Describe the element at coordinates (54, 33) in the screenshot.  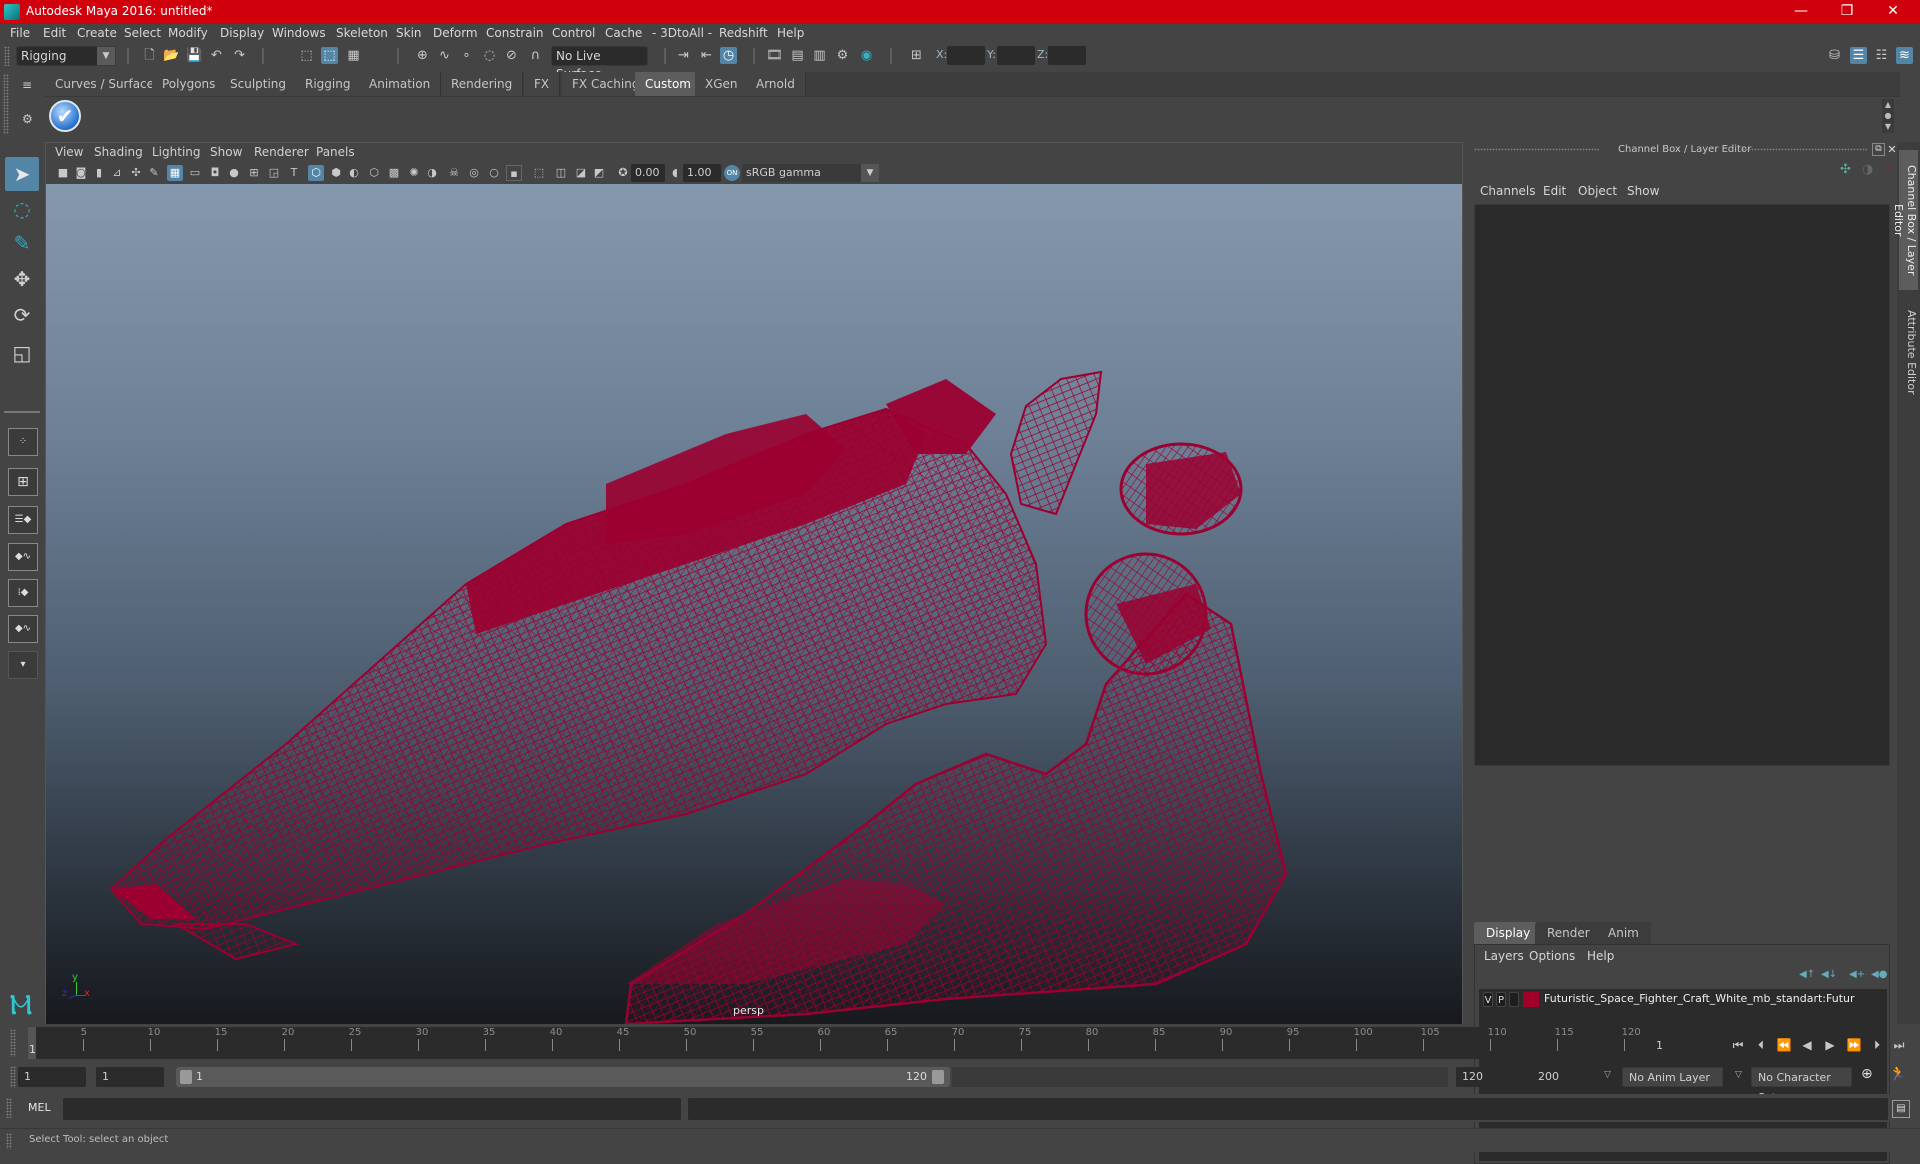
I see `menu-edit: Edit` at that location.